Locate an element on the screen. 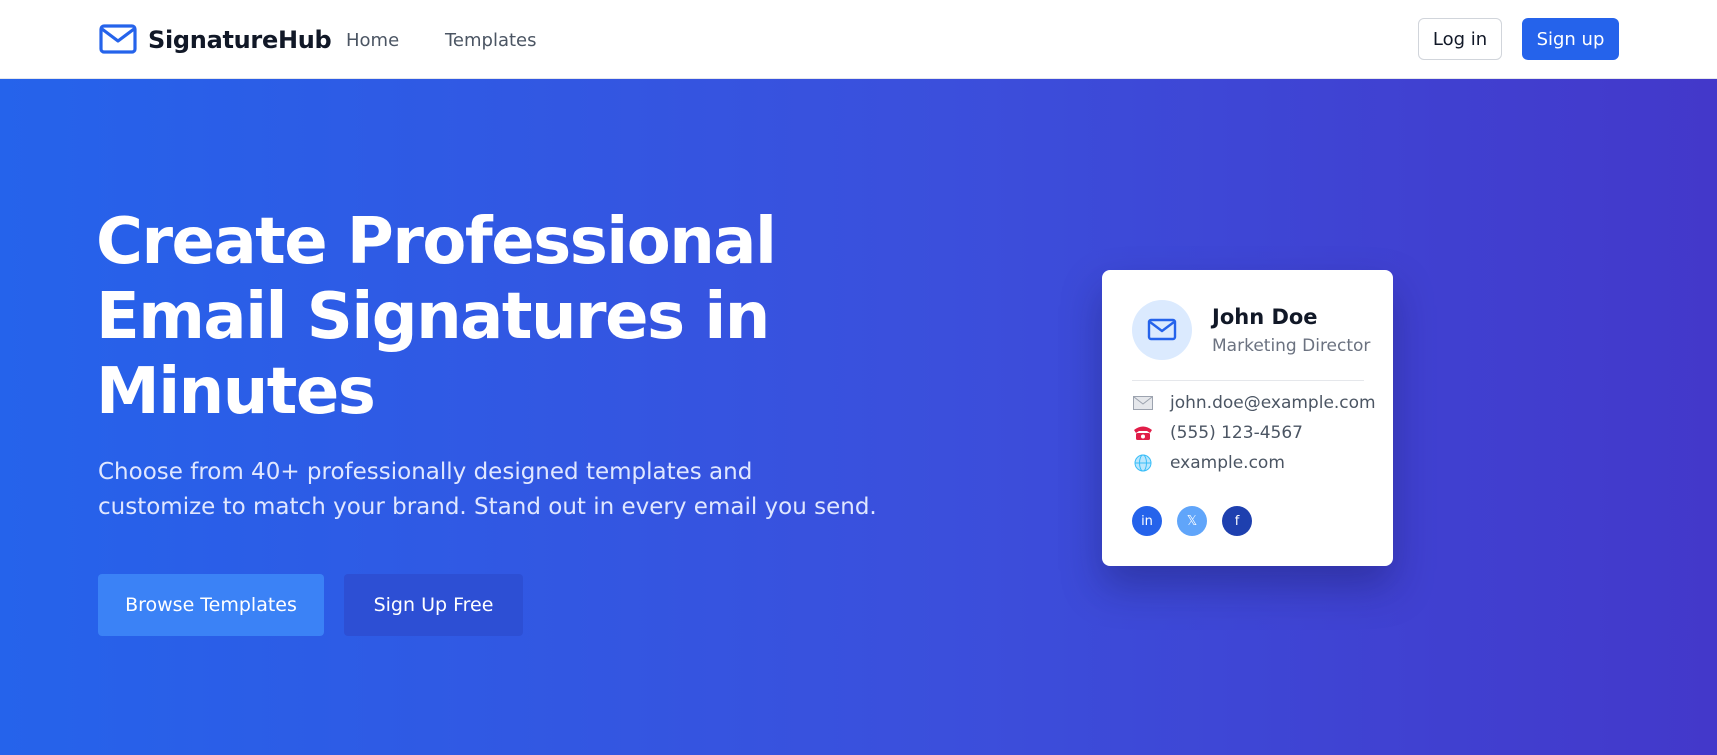 Image resolution: width=1717 pixels, height=755 pixels. signature-phone-row: (555) 123-4567 is located at coordinates (1217, 433).